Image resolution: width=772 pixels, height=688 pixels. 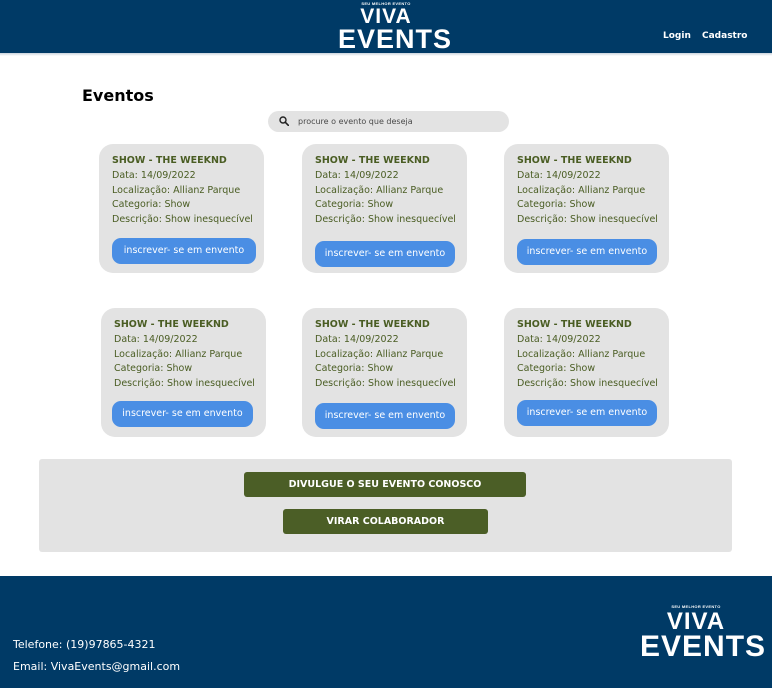 I want to click on virar-colaborador-button: VIRAR COLABORADOR, so click(x=385, y=521).